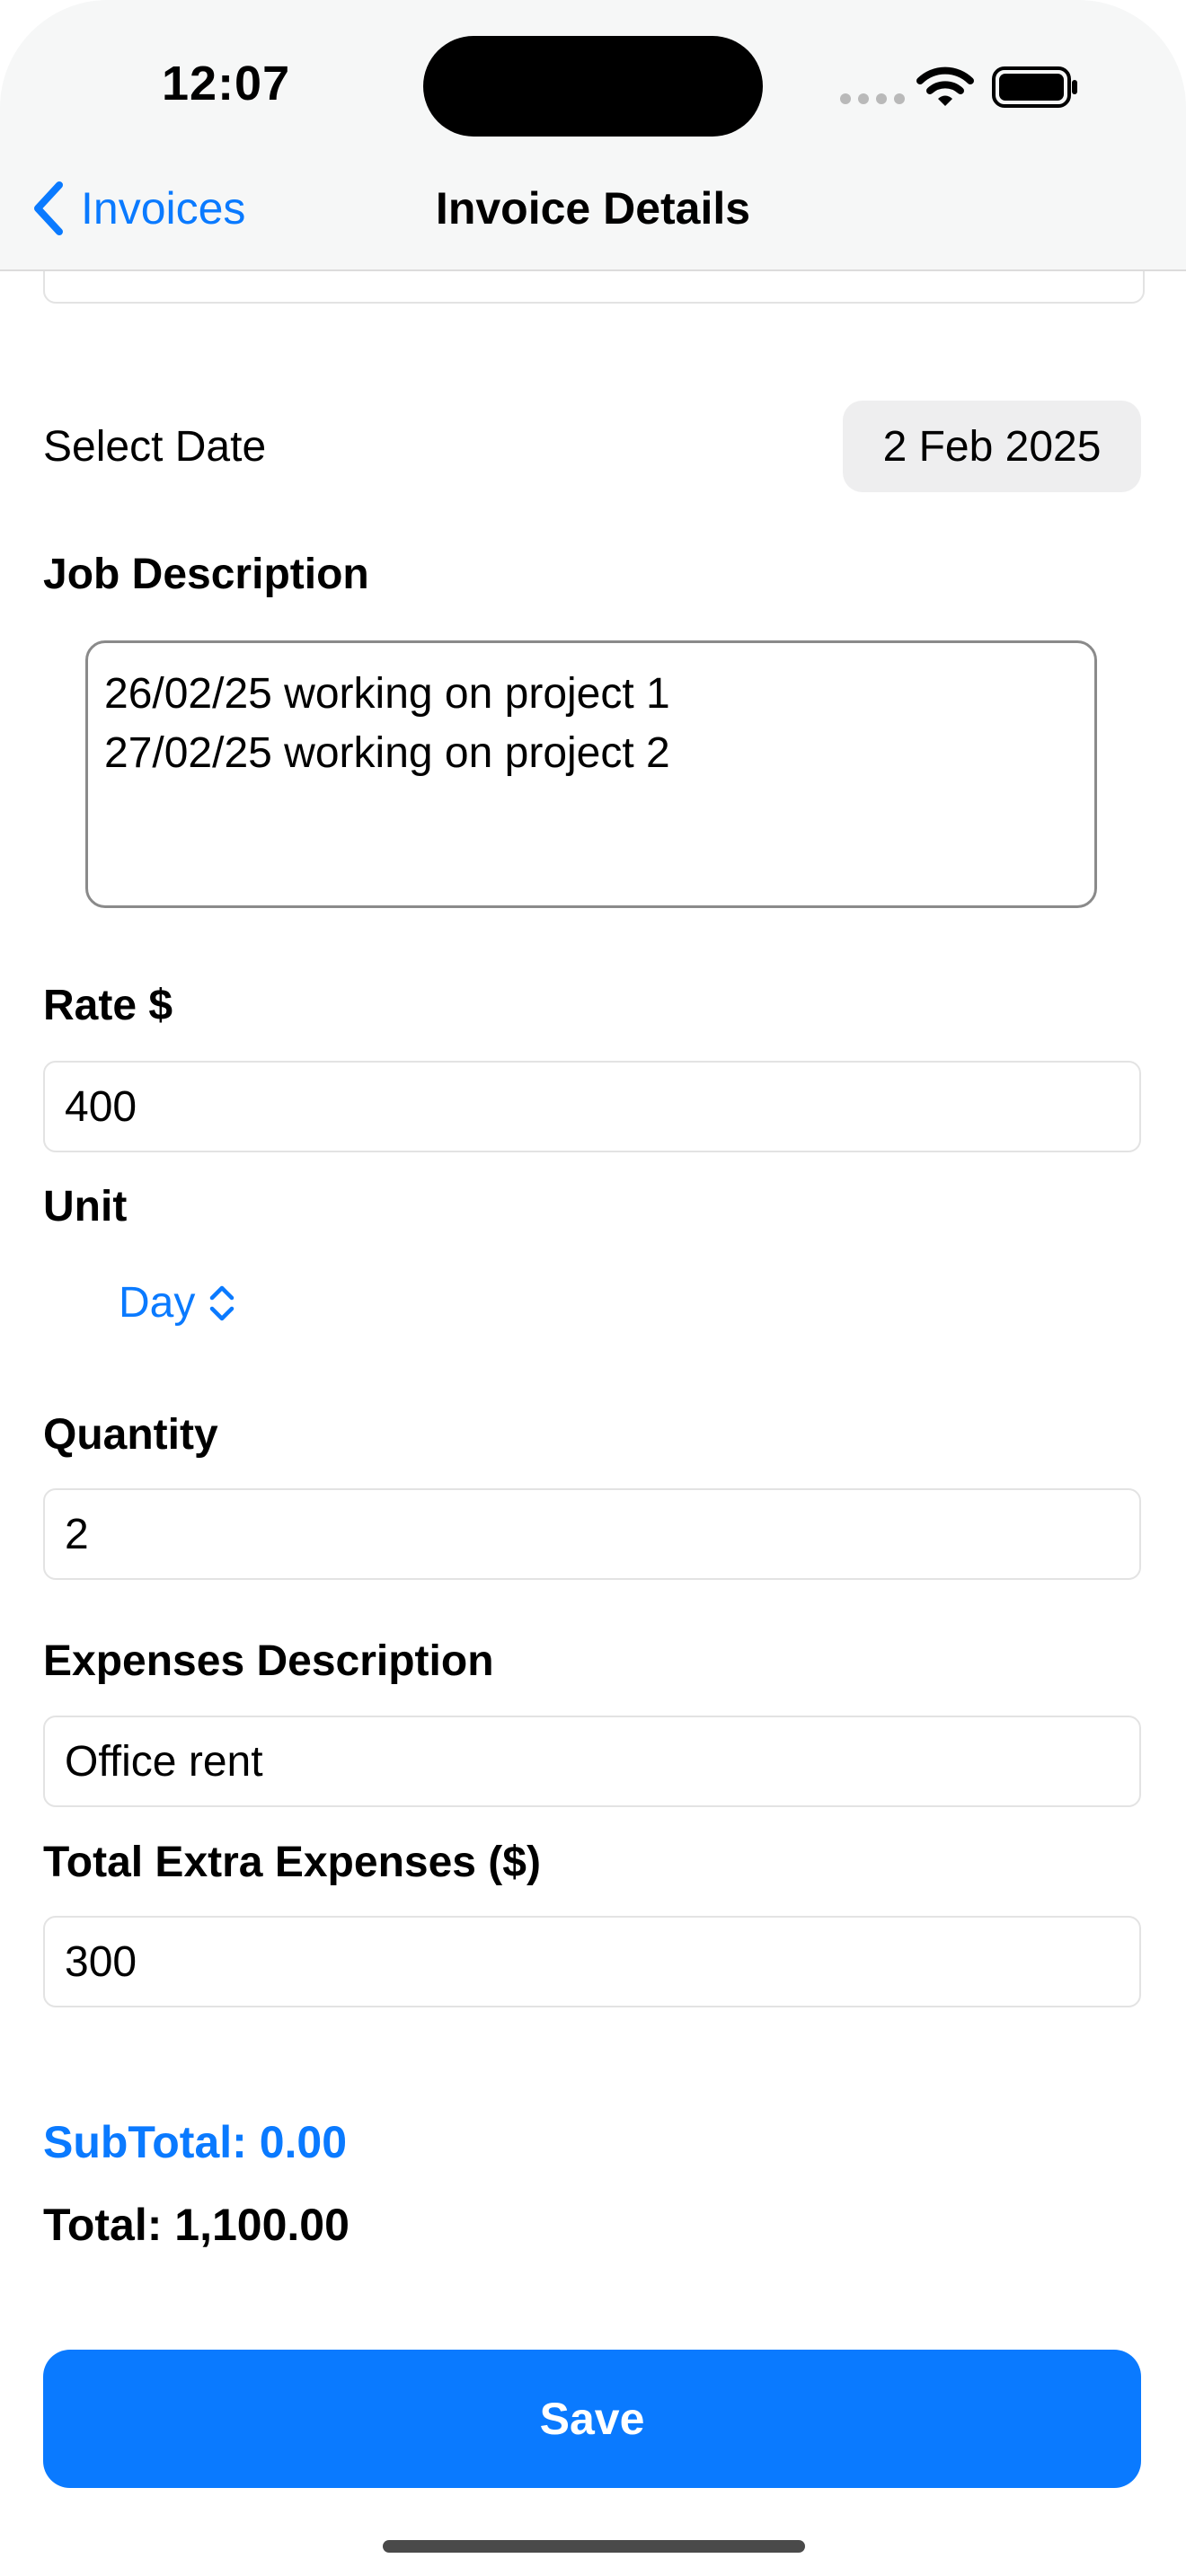 This screenshot has height=2576, width=1186. Describe the element at coordinates (592, 1106) in the screenshot. I see `rate-input: 400` at that location.